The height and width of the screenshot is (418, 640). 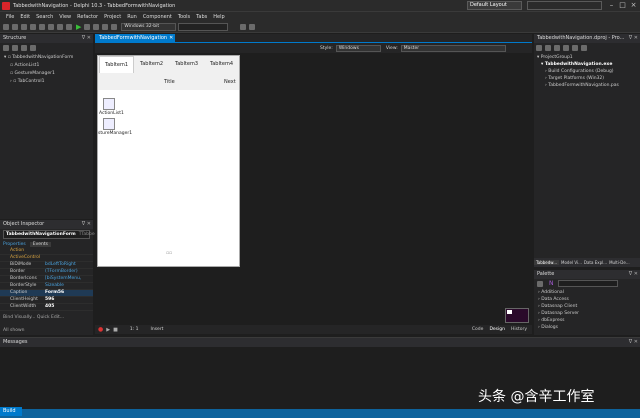 I want to click on palette-category: › dbExpress, so click(x=589, y=320).